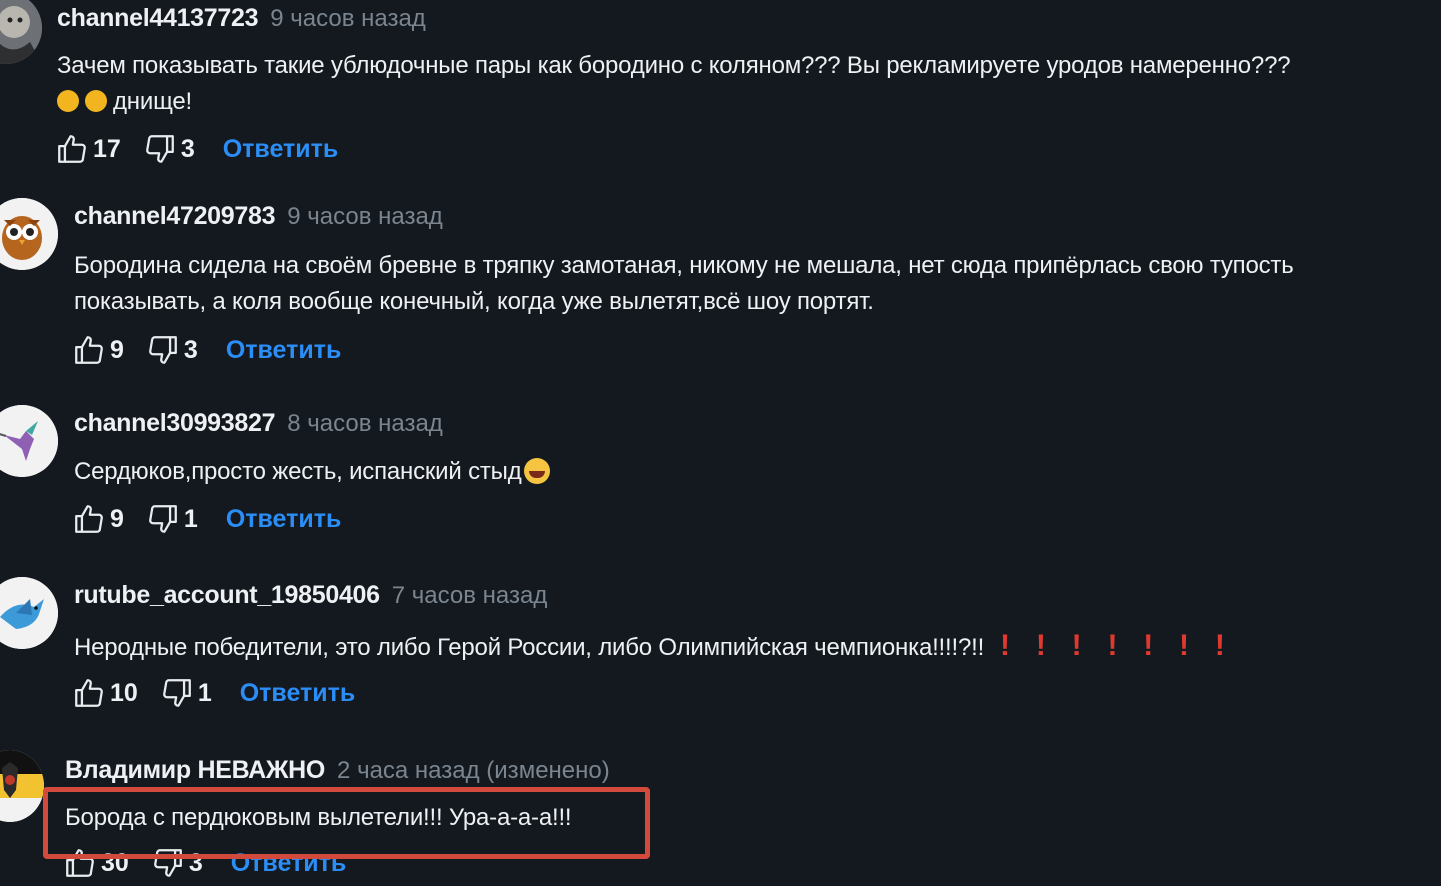 The image size is (1441, 886). What do you see at coordinates (346, 823) in the screenshot?
I see `highlight-box` at bounding box center [346, 823].